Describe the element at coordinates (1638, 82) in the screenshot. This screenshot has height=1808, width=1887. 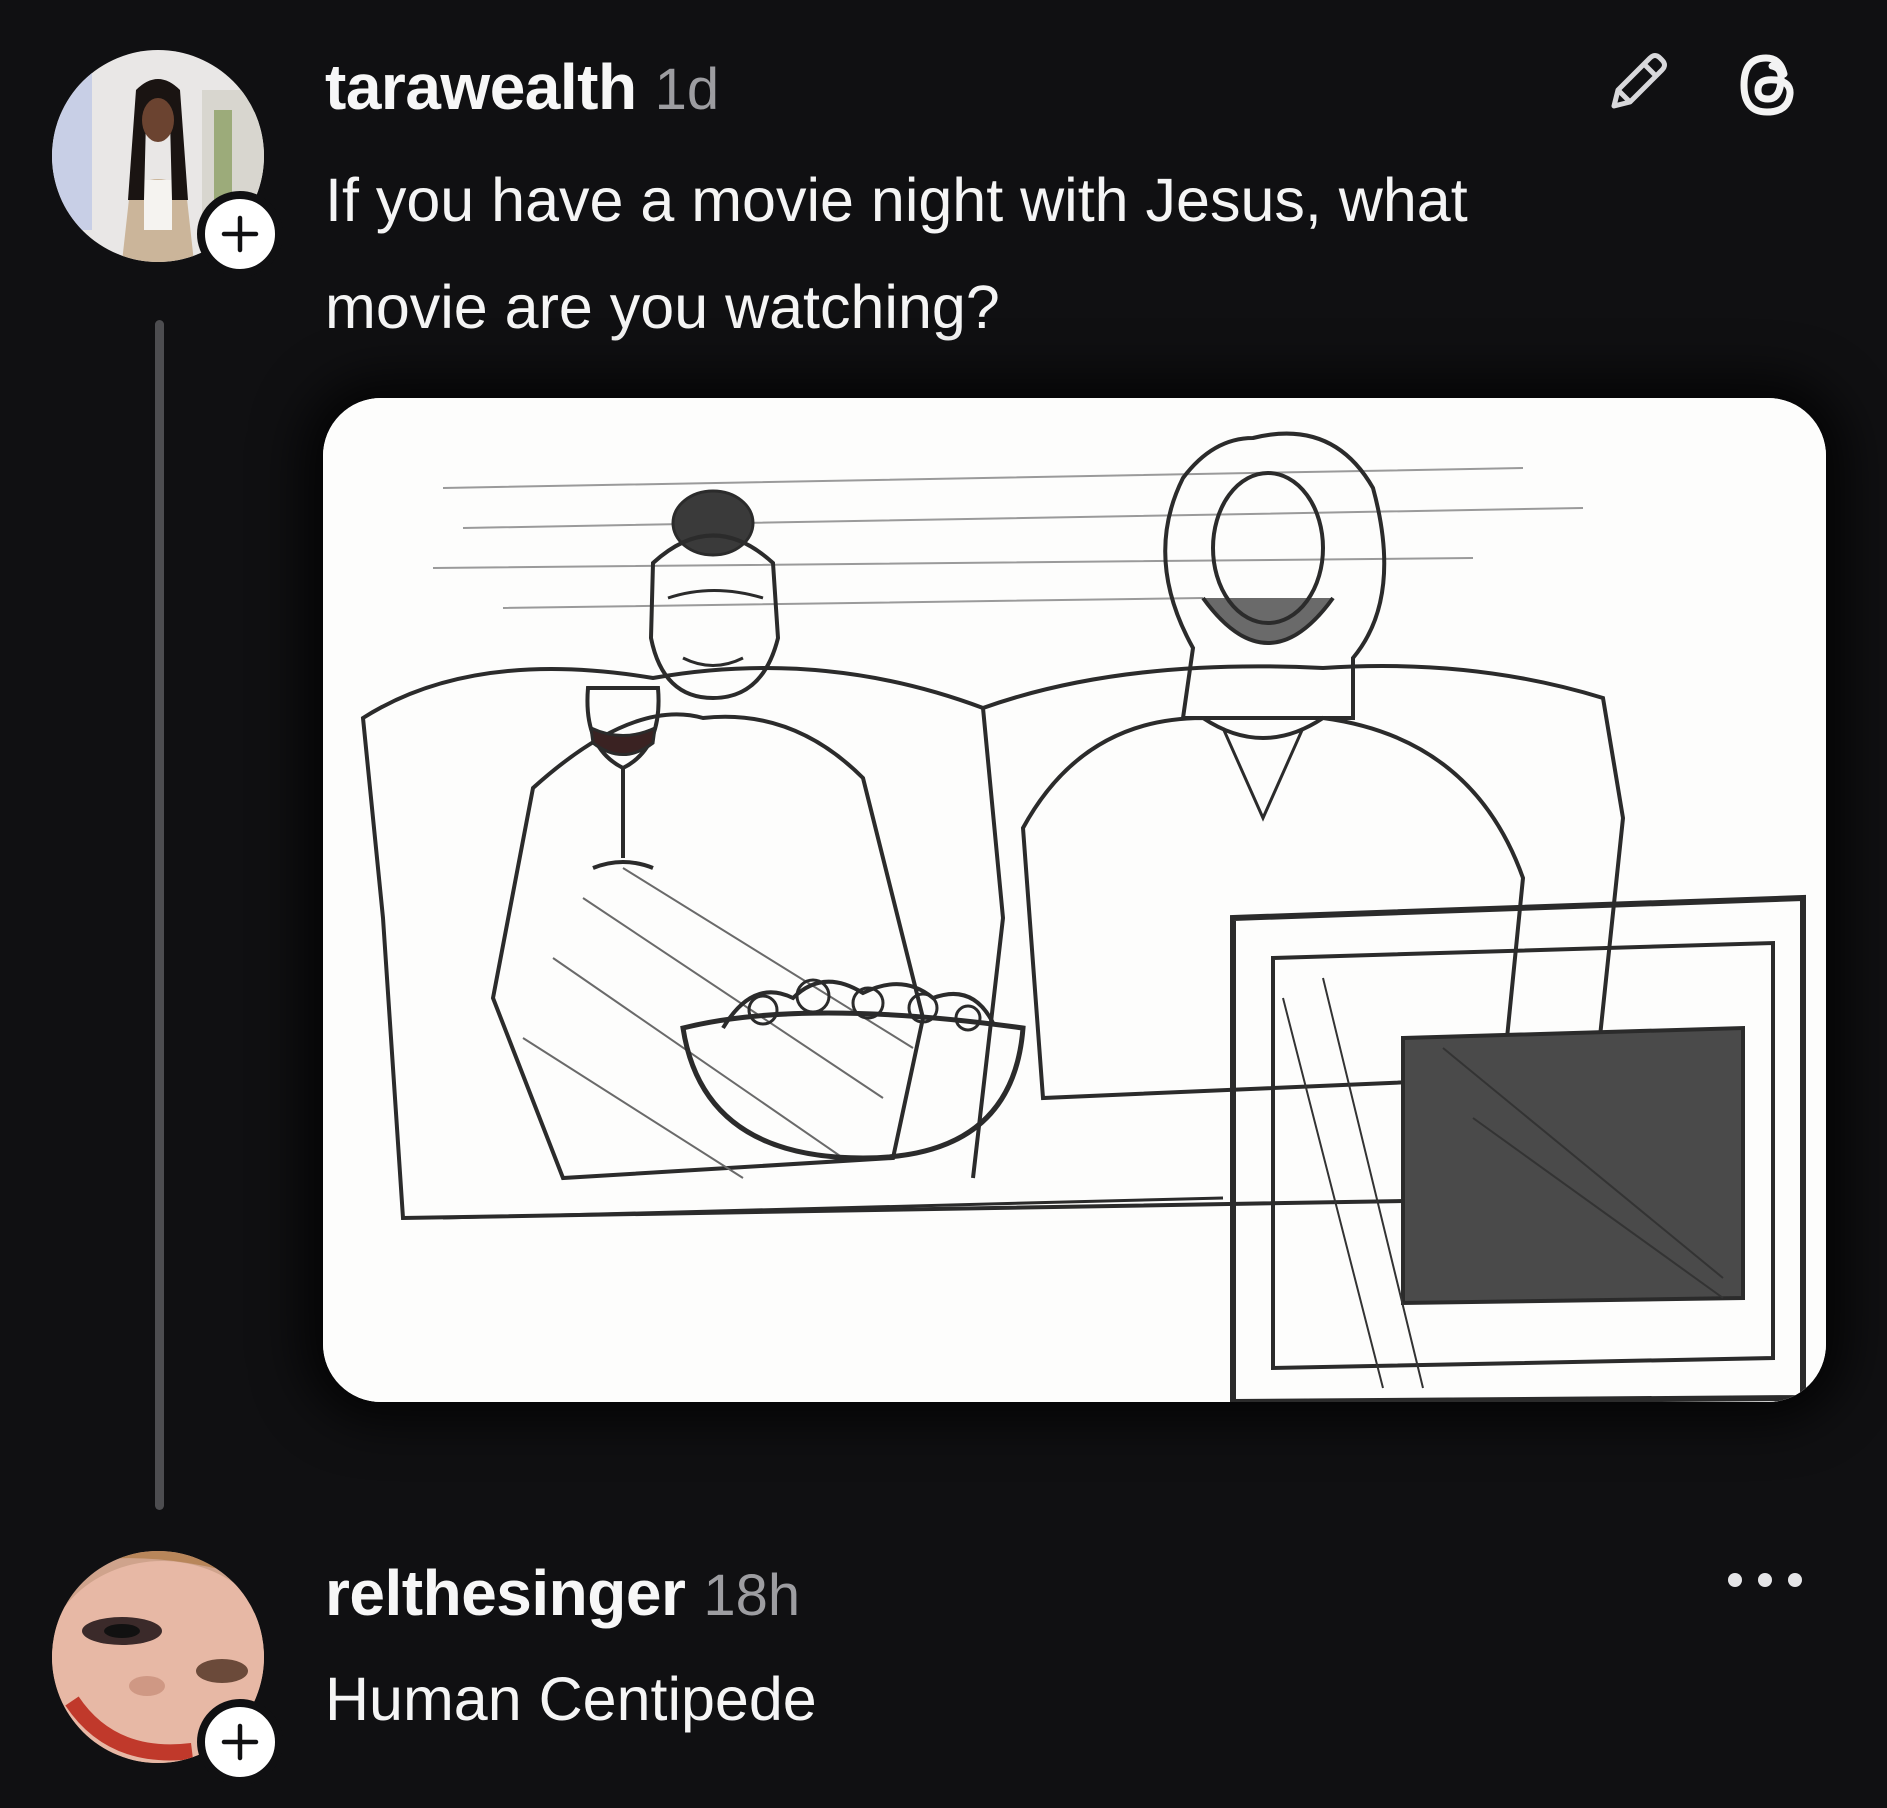
I see `edit-icon` at that location.